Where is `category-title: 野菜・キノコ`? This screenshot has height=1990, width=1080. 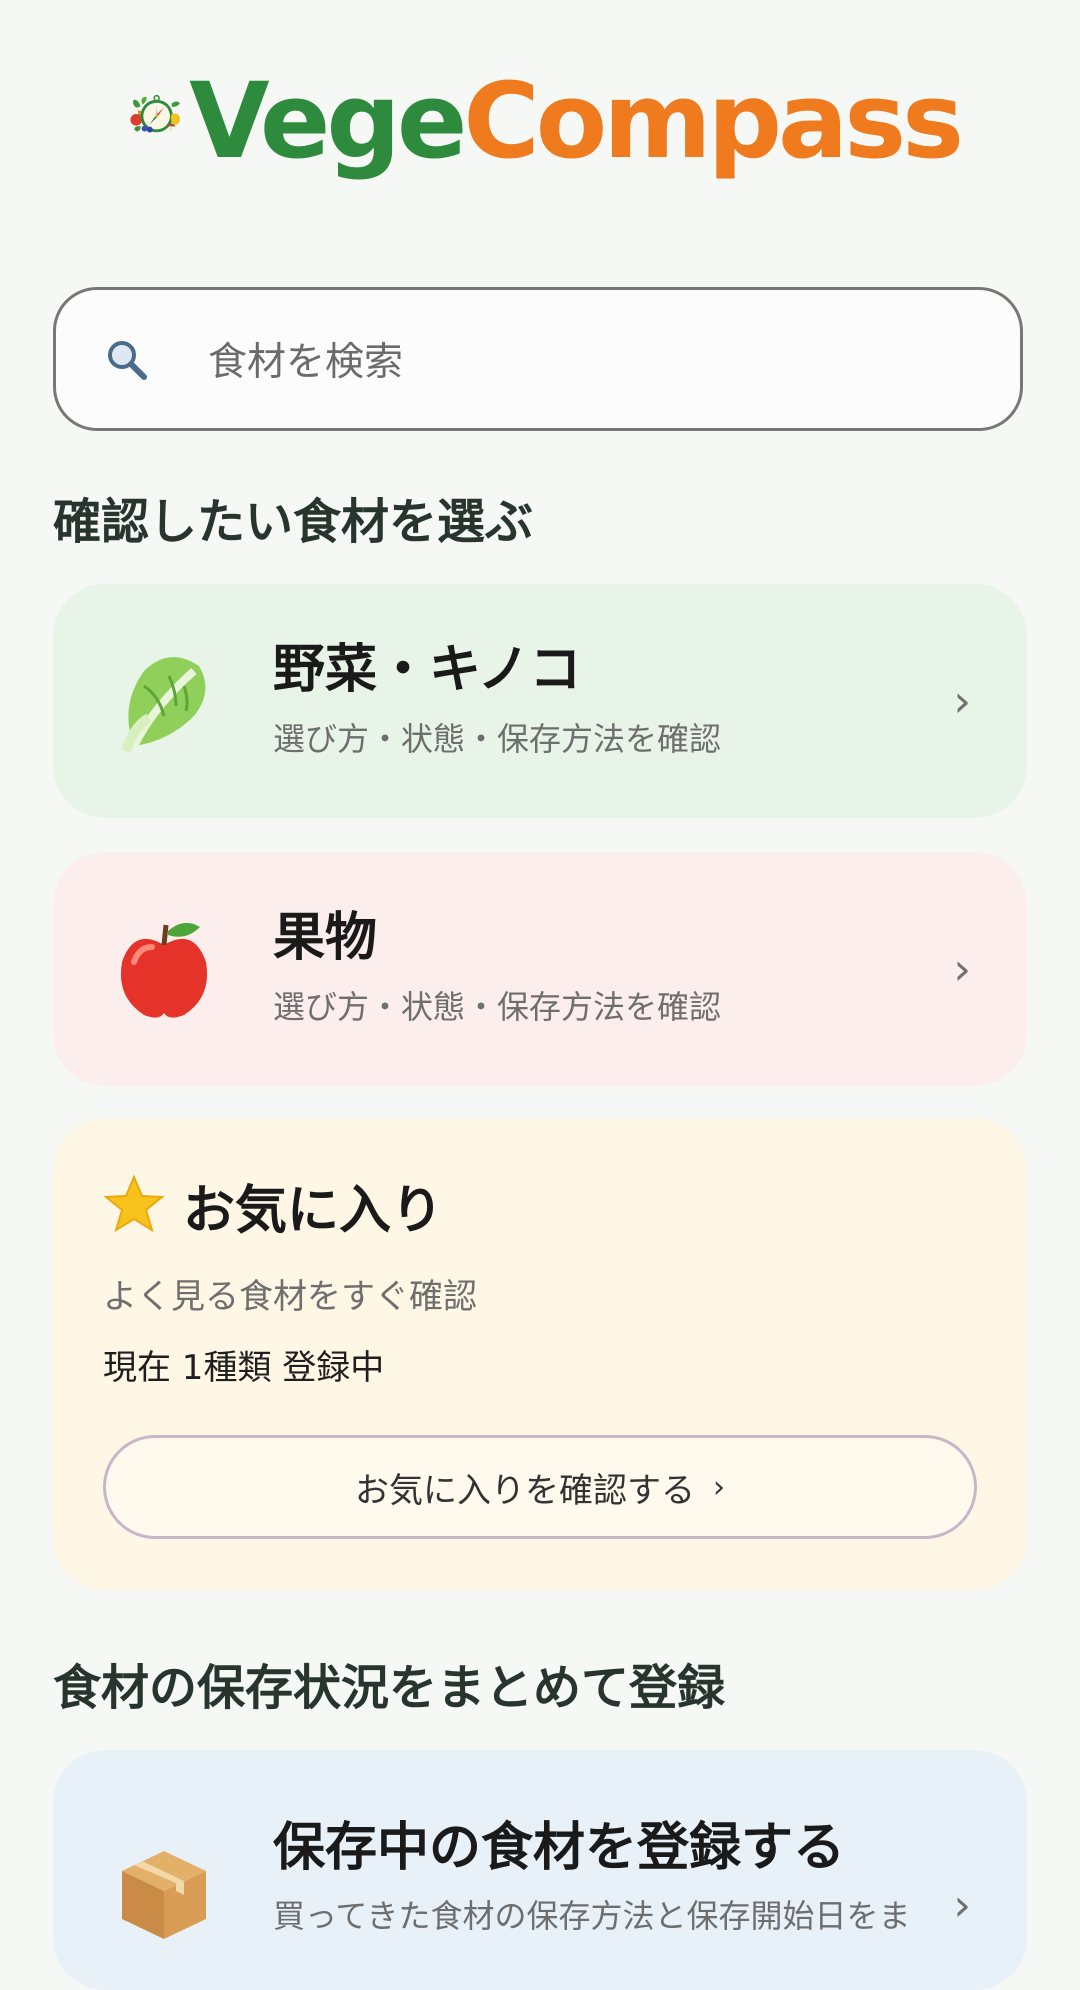
category-title: 野菜・キノコ is located at coordinates (427, 670).